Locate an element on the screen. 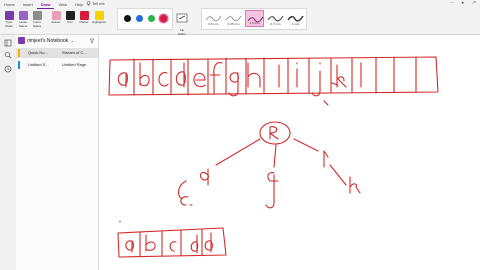 The image size is (480, 270). lasso-icon is located at coordinates (23, 15).